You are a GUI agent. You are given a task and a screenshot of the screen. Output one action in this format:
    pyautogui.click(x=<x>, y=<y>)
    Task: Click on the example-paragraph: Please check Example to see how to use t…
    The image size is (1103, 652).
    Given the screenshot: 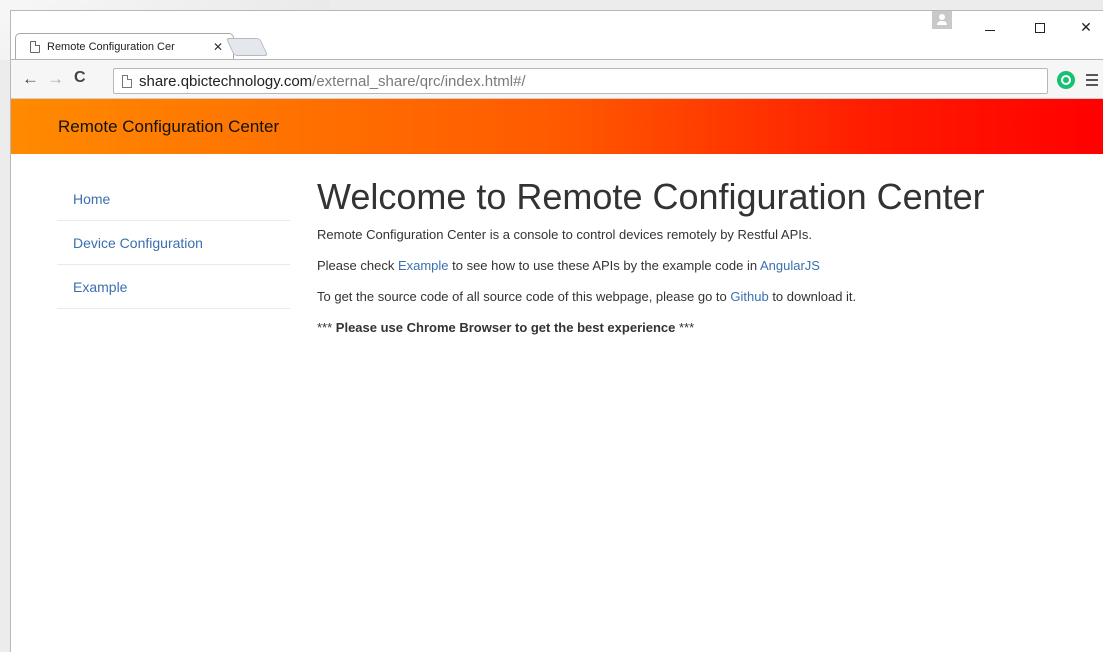 What is the action you would take?
    pyautogui.click(x=707, y=266)
    